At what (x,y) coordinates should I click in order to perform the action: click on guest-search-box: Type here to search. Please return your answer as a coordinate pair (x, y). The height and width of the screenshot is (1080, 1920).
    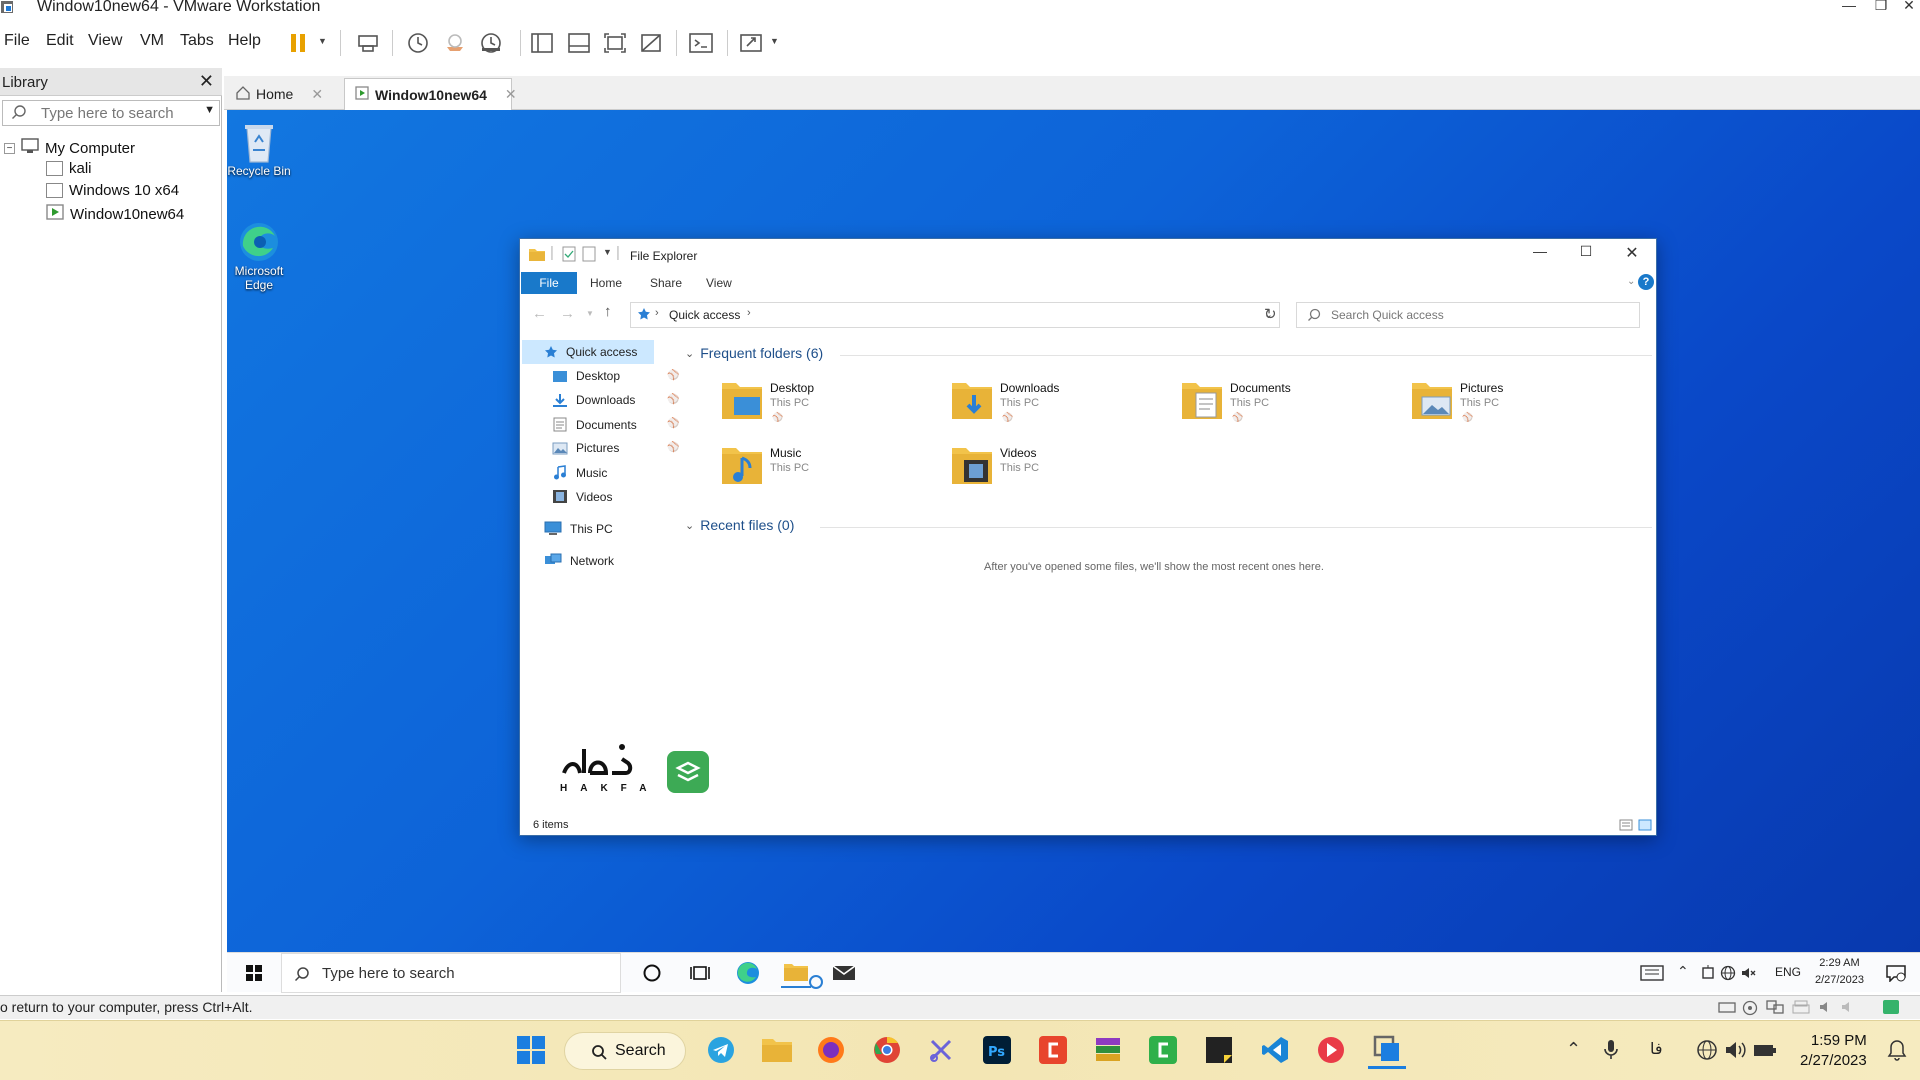
    Looking at the image, I should click on (451, 973).